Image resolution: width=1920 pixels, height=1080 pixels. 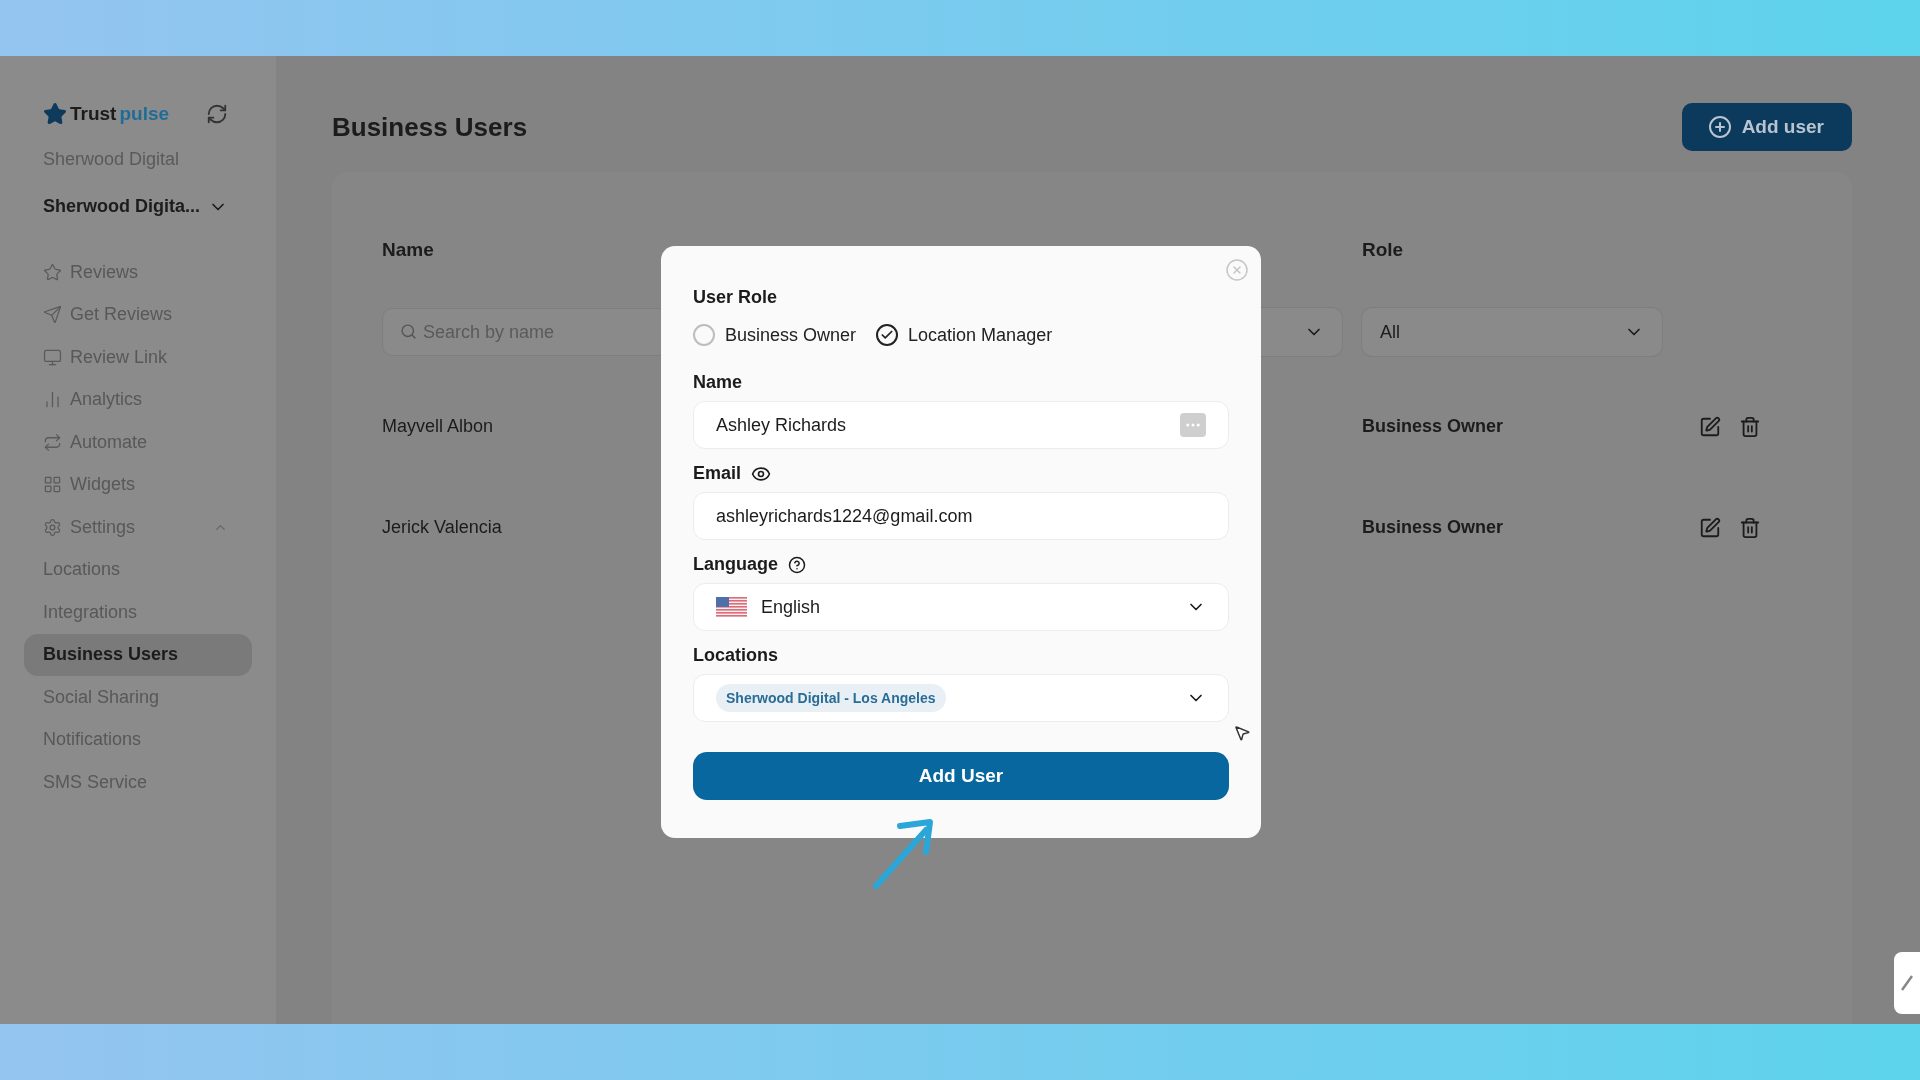 What do you see at coordinates (106, 114) in the screenshot?
I see `brand-logo: Trust pulse` at bounding box center [106, 114].